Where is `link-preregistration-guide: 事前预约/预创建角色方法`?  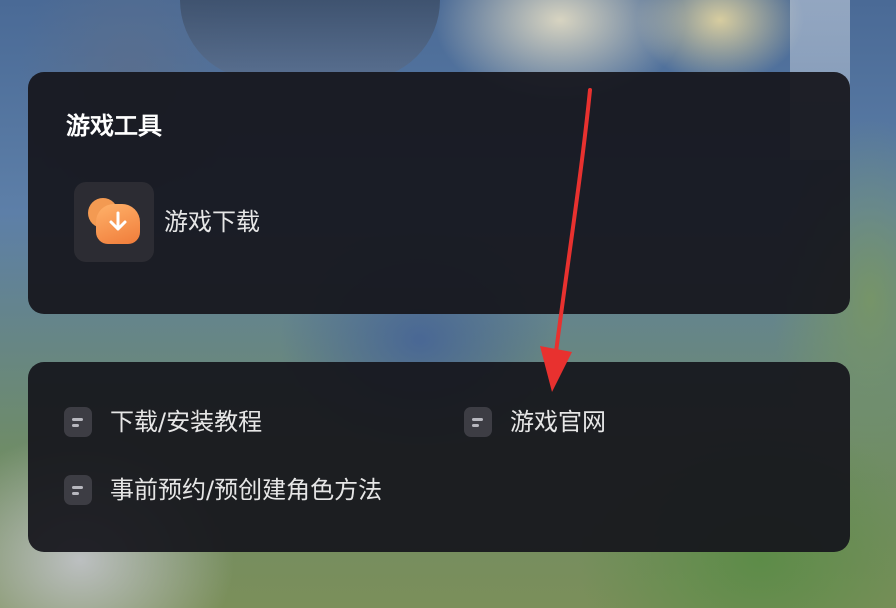 link-preregistration-guide: 事前预约/预创建角色方法 is located at coordinates (223, 490).